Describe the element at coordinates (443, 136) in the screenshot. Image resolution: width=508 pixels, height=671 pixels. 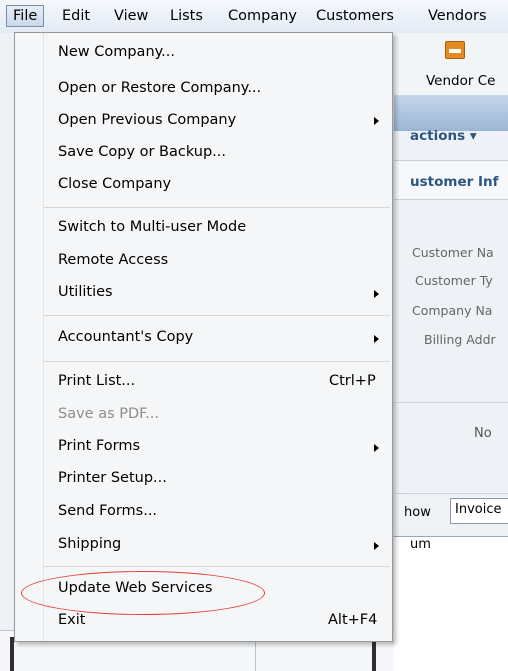
I see `transactions-menu: actions ▾` at that location.